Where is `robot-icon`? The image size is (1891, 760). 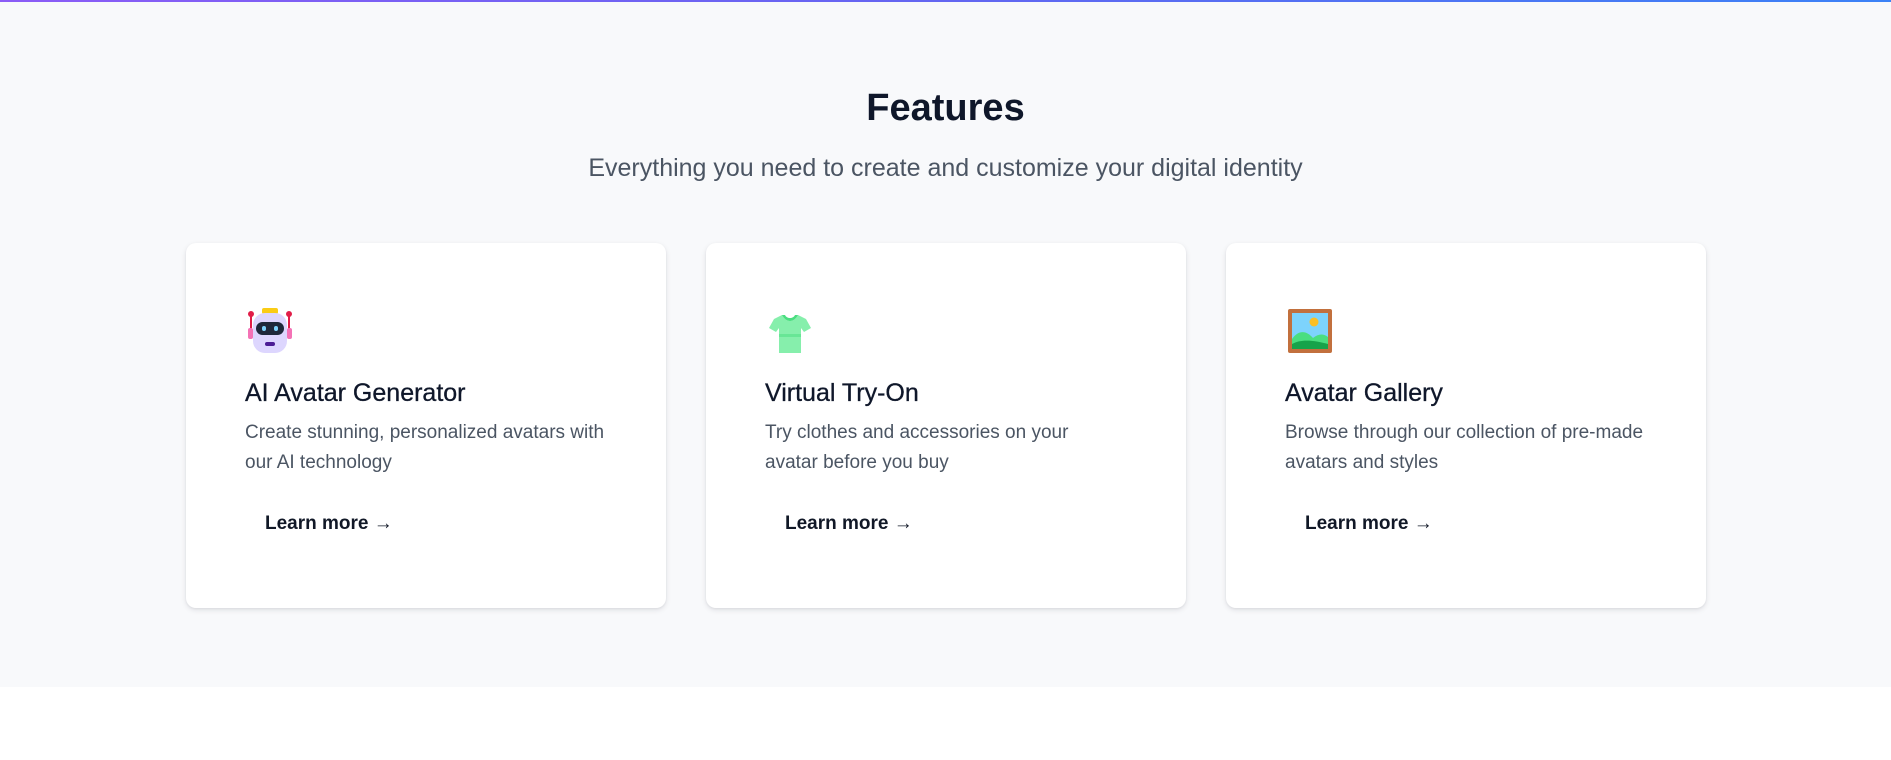 robot-icon is located at coordinates (270, 331).